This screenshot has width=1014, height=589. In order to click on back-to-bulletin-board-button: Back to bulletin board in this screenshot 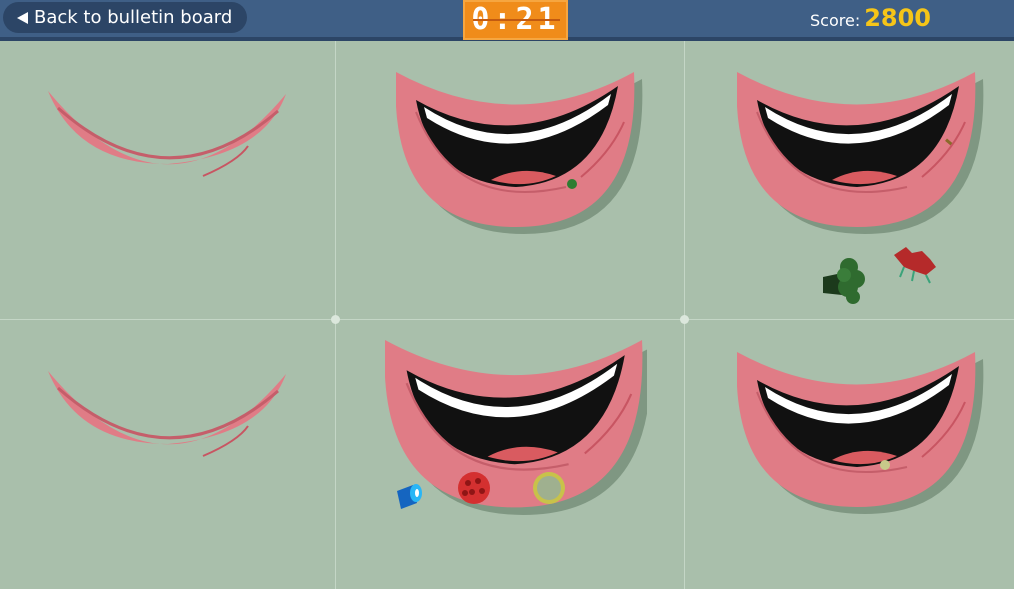, I will do `click(125, 17)`.